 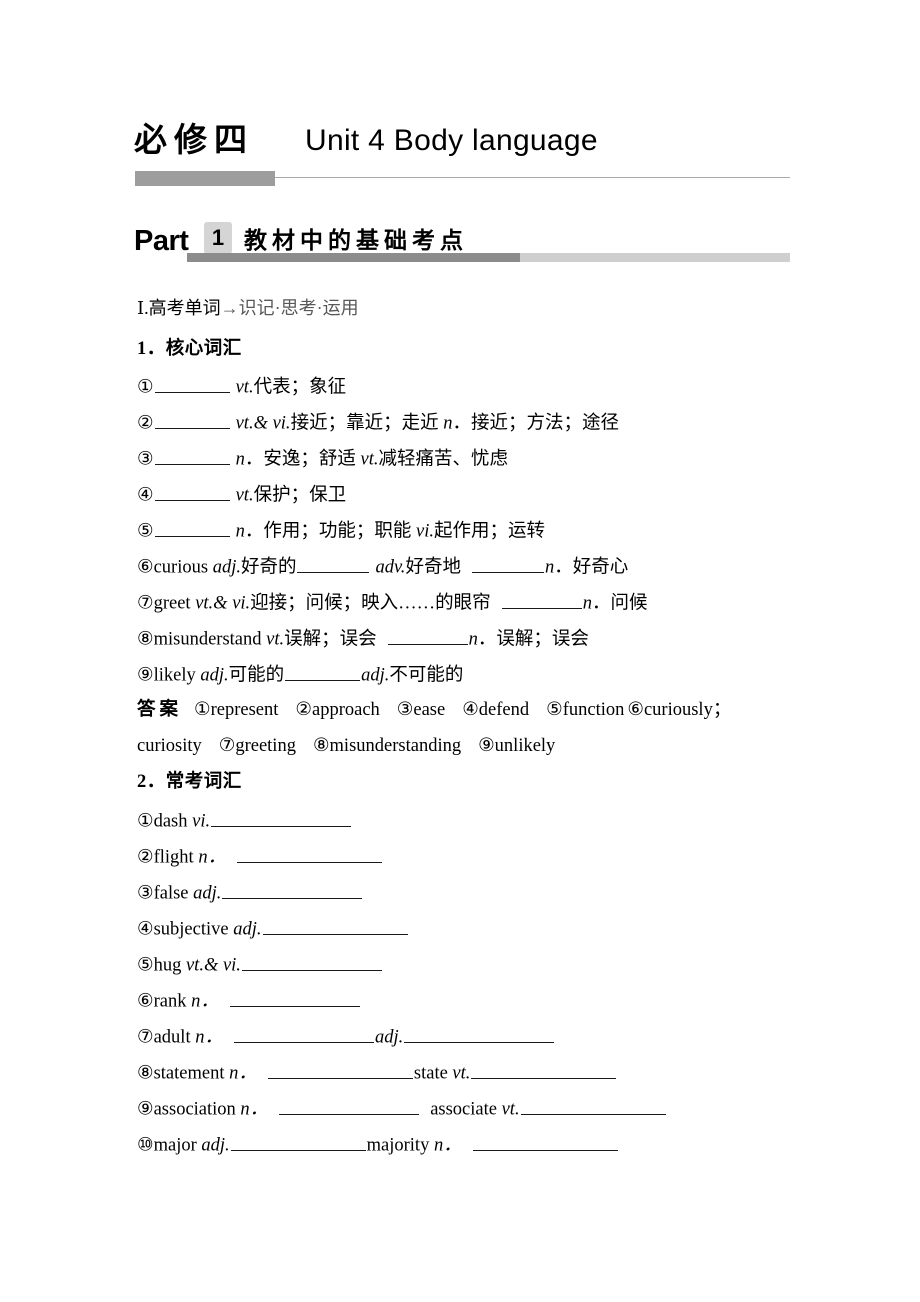 What do you see at coordinates (201, 821) in the screenshot?
I see `item-pos: vi.` at bounding box center [201, 821].